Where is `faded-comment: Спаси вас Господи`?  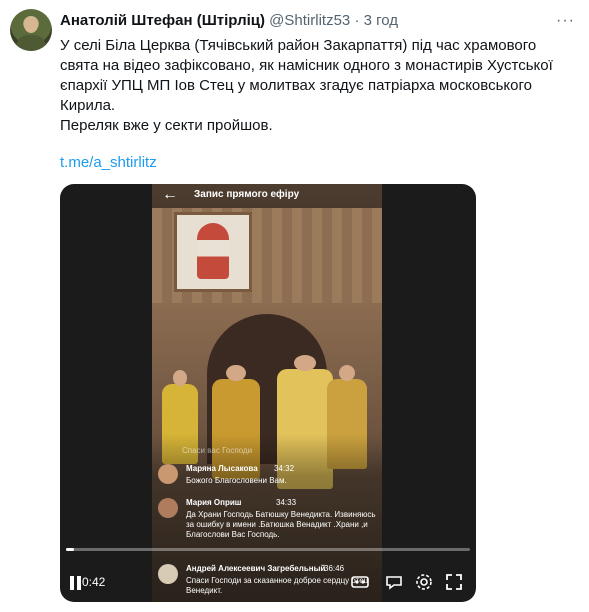 faded-comment: Спаси вас Господи is located at coordinates (217, 450).